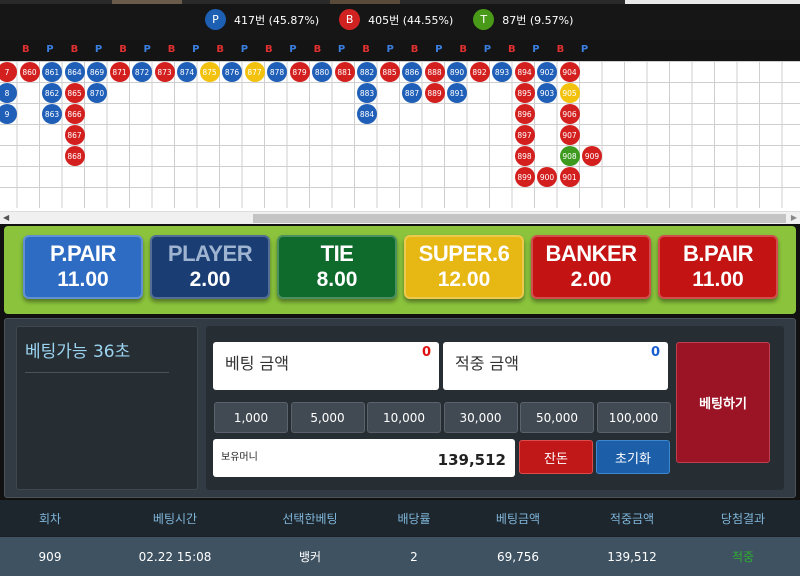 The width and height of the screenshot is (800, 576). Describe the element at coordinates (519, 218) in the screenshot. I see `scroll-thumb` at that location.